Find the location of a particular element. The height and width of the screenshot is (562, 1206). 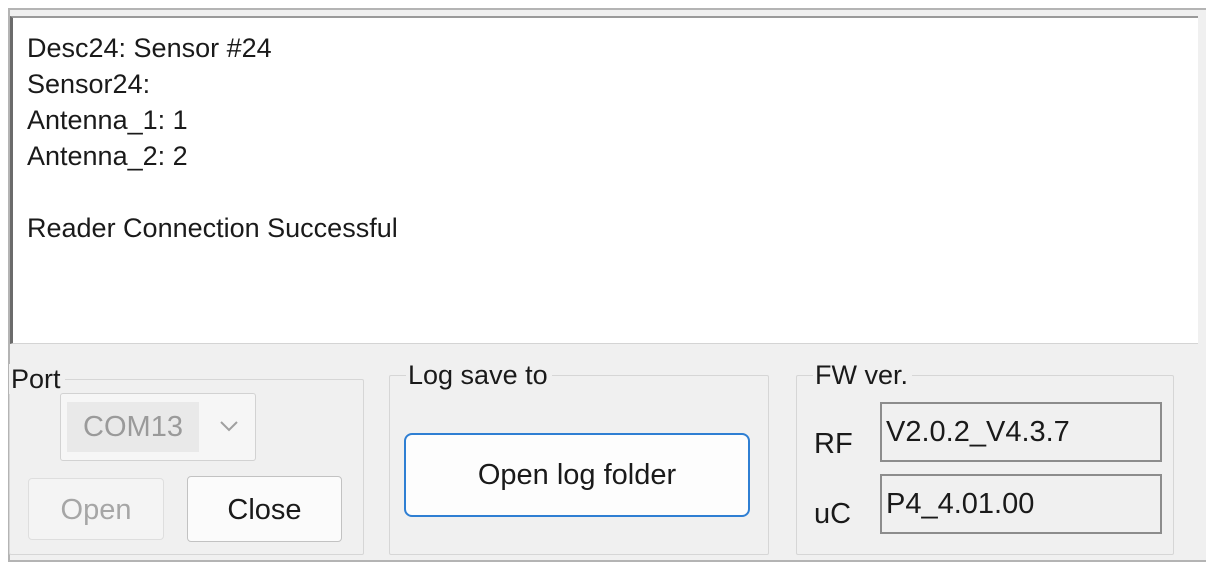

open-log-folder-button: Open log folder is located at coordinates (577, 475).